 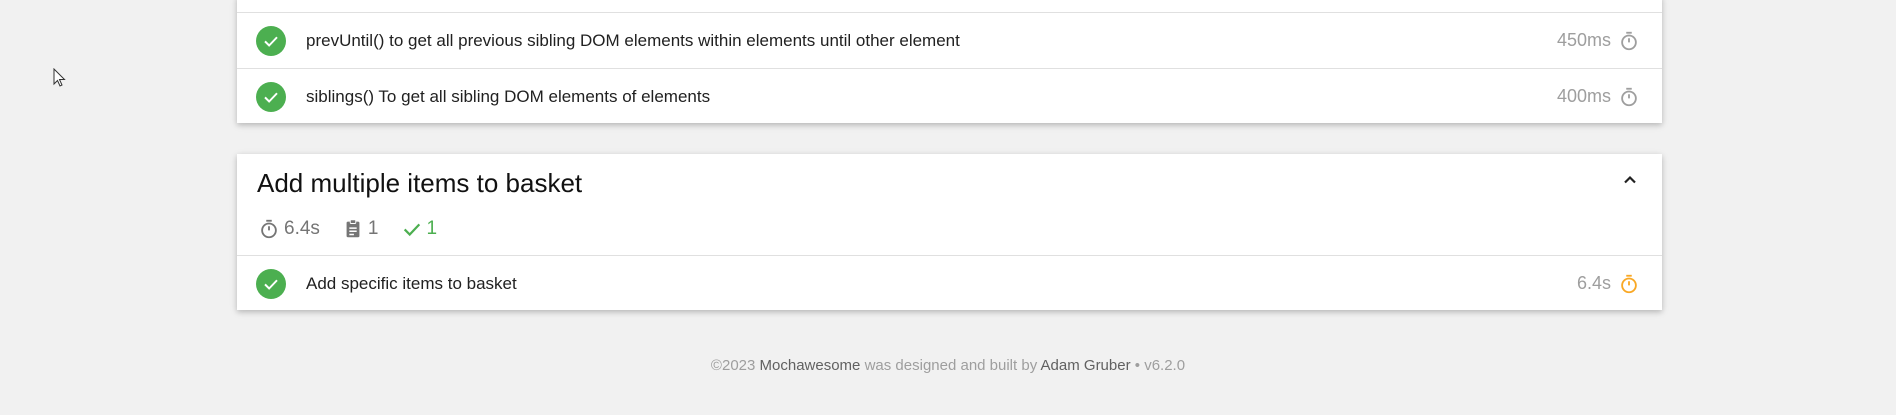 I want to click on footer-text: was designed and built by, so click(x=951, y=365).